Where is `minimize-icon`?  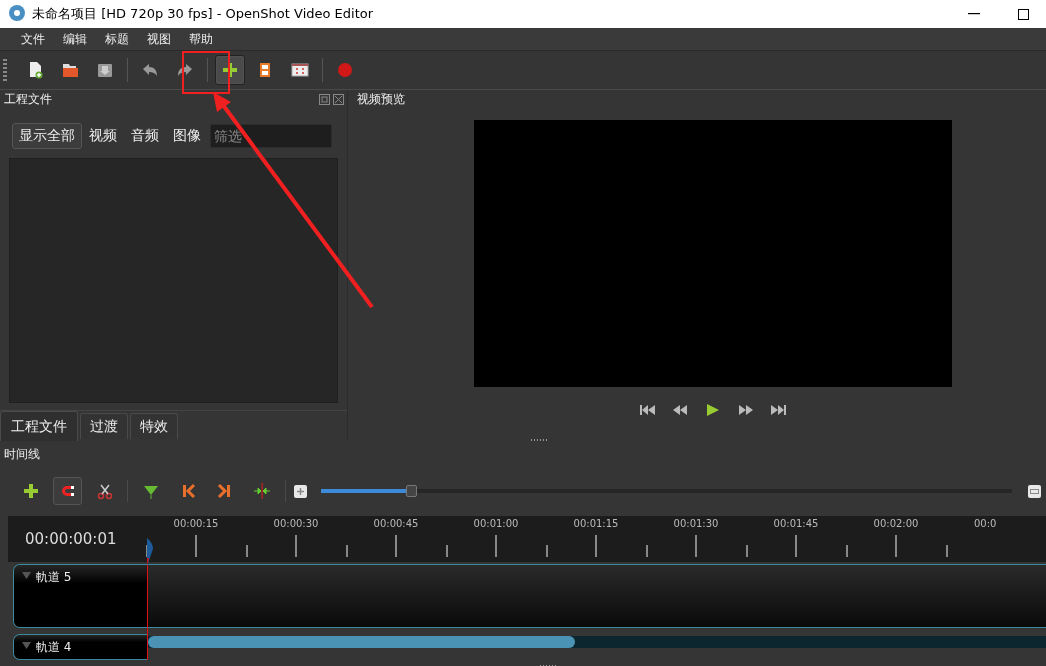 minimize-icon is located at coordinates (974, 14).